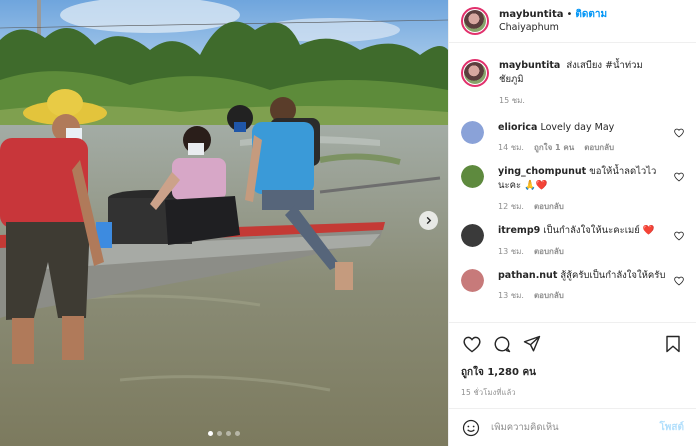 The image size is (696, 446). I want to click on caption-time: 15 ชม., so click(512, 100).